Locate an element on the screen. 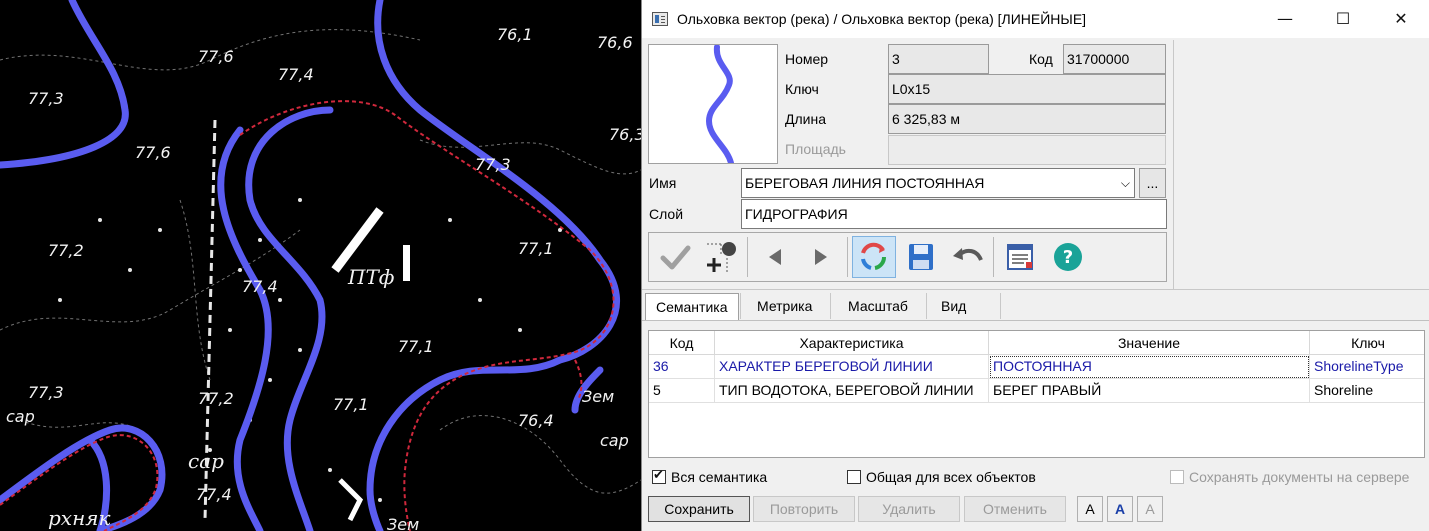  area-label: Площадь is located at coordinates (815, 149).